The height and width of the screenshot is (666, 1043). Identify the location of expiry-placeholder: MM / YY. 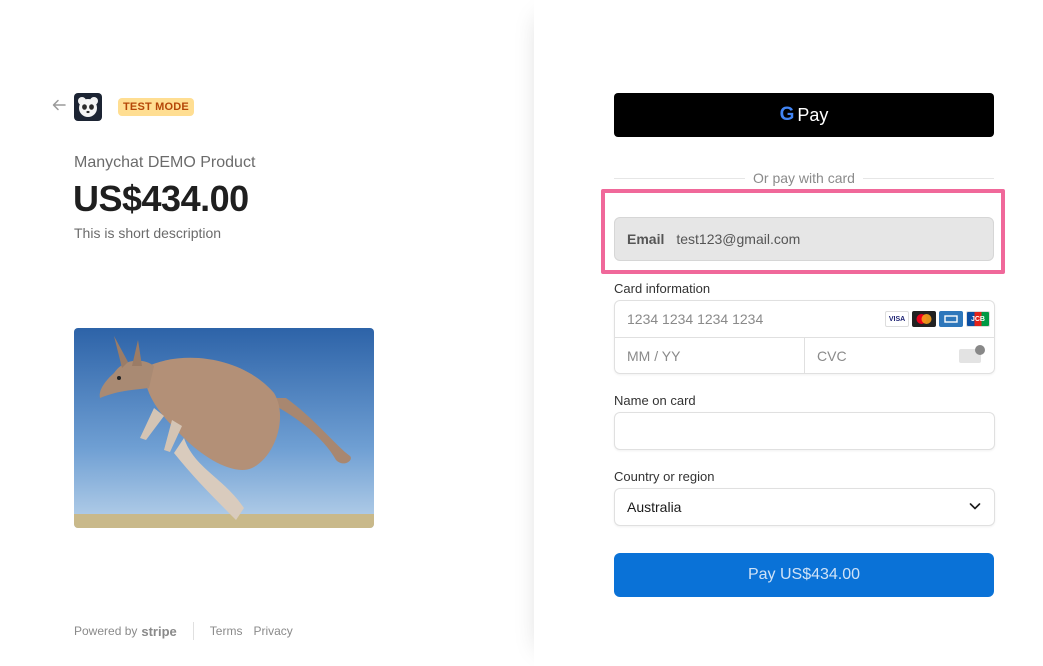
(654, 356).